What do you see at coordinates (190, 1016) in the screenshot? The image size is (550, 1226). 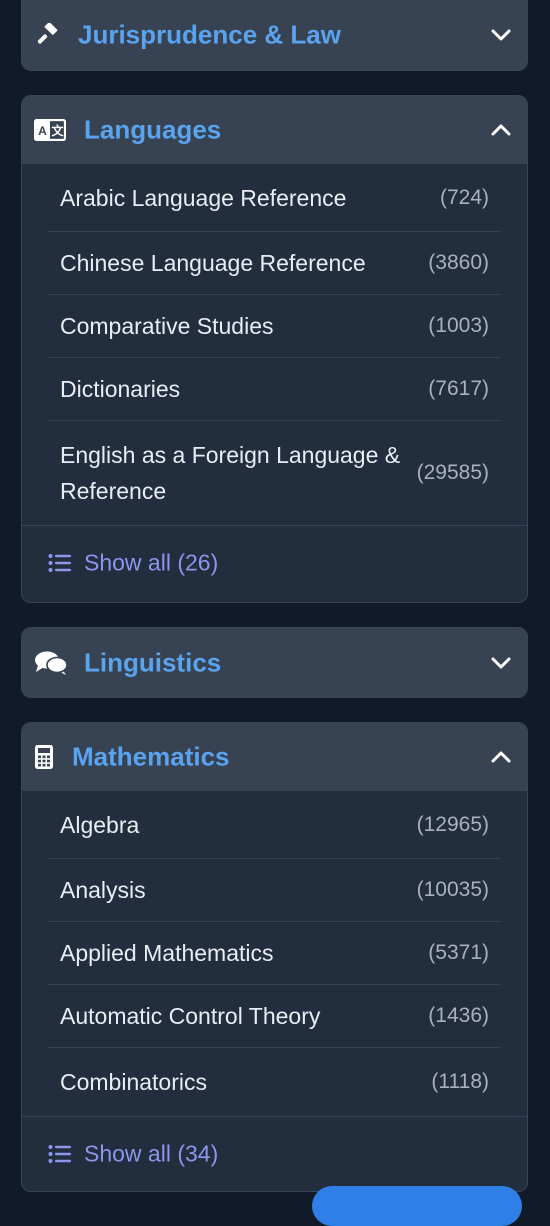 I see `subcategory-label: Automatic Control Theory` at bounding box center [190, 1016].